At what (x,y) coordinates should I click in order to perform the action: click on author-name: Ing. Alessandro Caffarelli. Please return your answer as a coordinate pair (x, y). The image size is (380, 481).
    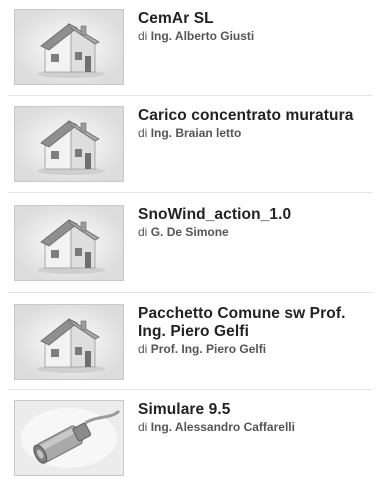
    Looking at the image, I should click on (223, 427).